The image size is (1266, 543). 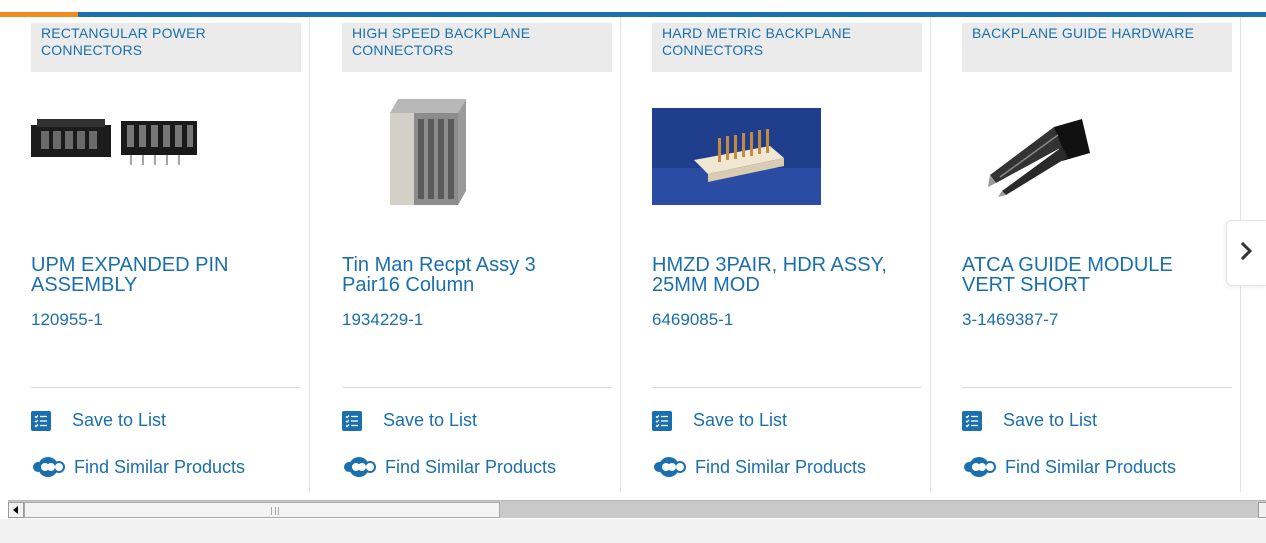 What do you see at coordinates (1010, 320) in the screenshot?
I see `product-part-number: 3-1469387-7` at bounding box center [1010, 320].